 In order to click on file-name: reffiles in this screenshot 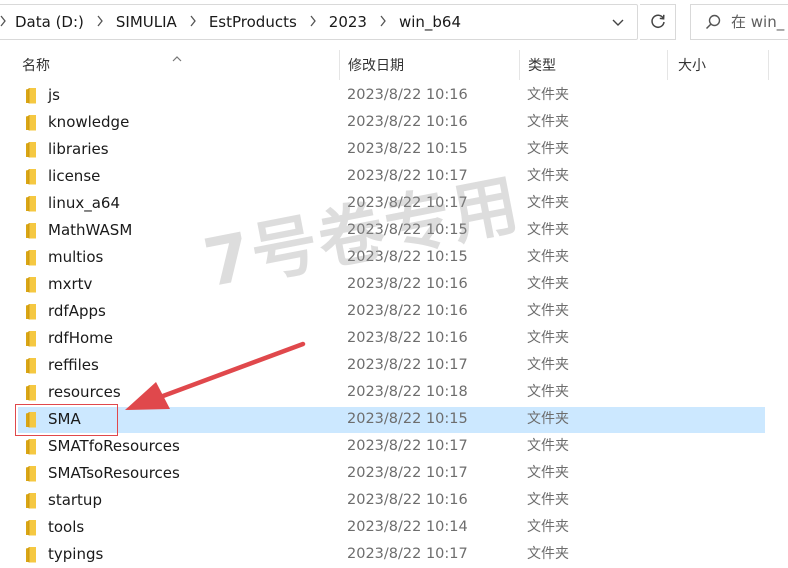, I will do `click(73, 365)`.